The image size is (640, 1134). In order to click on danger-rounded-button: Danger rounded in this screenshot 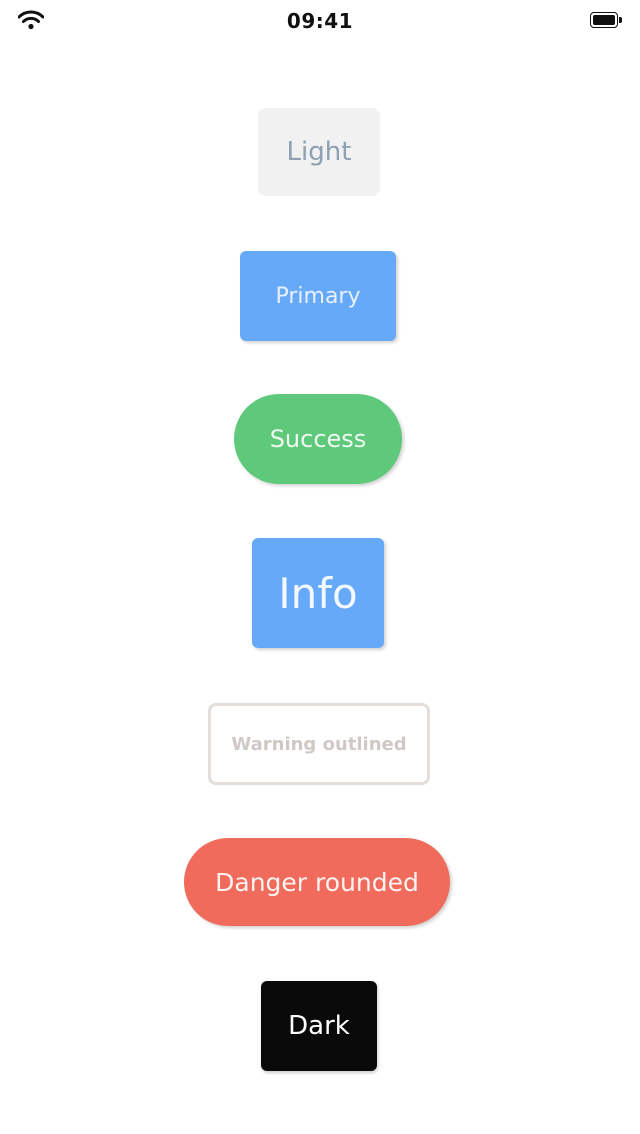, I will do `click(317, 882)`.